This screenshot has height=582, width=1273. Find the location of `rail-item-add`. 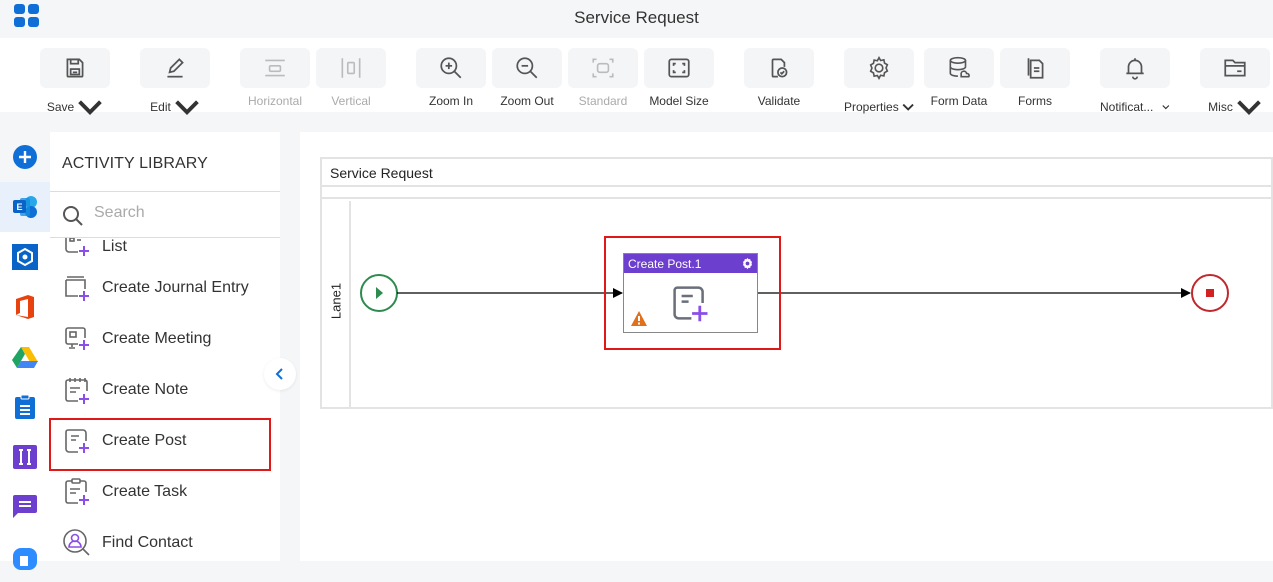

rail-item-add is located at coordinates (25, 157).